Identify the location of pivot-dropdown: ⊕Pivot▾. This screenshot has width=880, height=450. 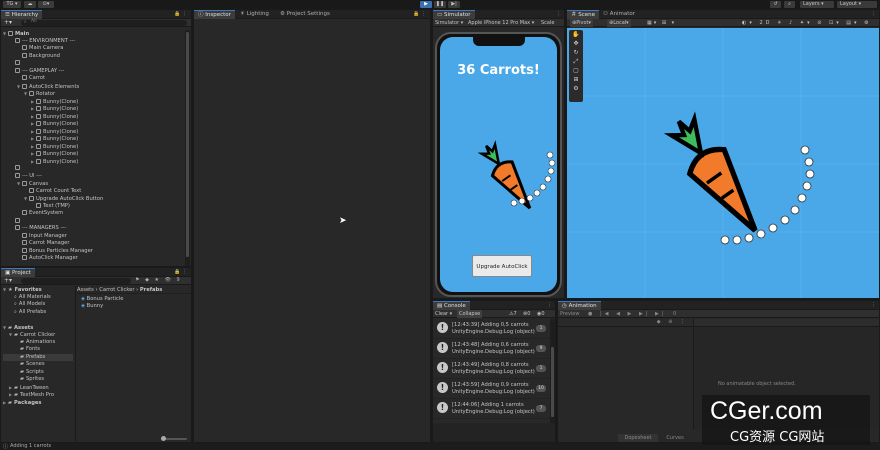
(581, 23).